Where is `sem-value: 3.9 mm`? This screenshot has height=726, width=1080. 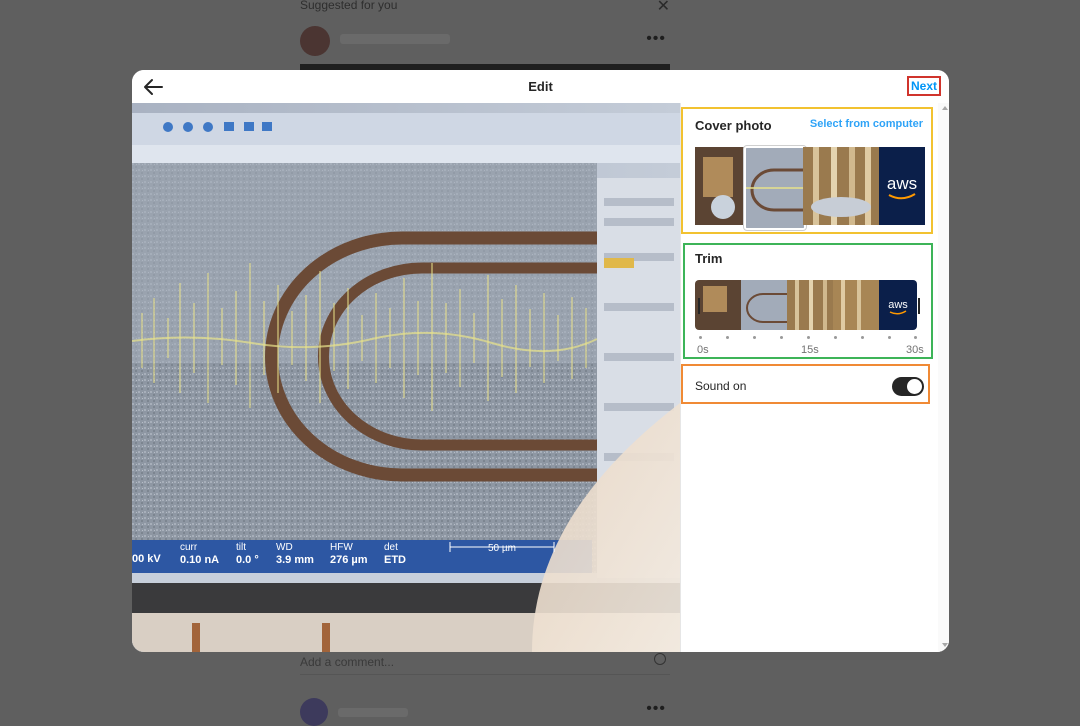 sem-value: 3.9 mm is located at coordinates (295, 560).